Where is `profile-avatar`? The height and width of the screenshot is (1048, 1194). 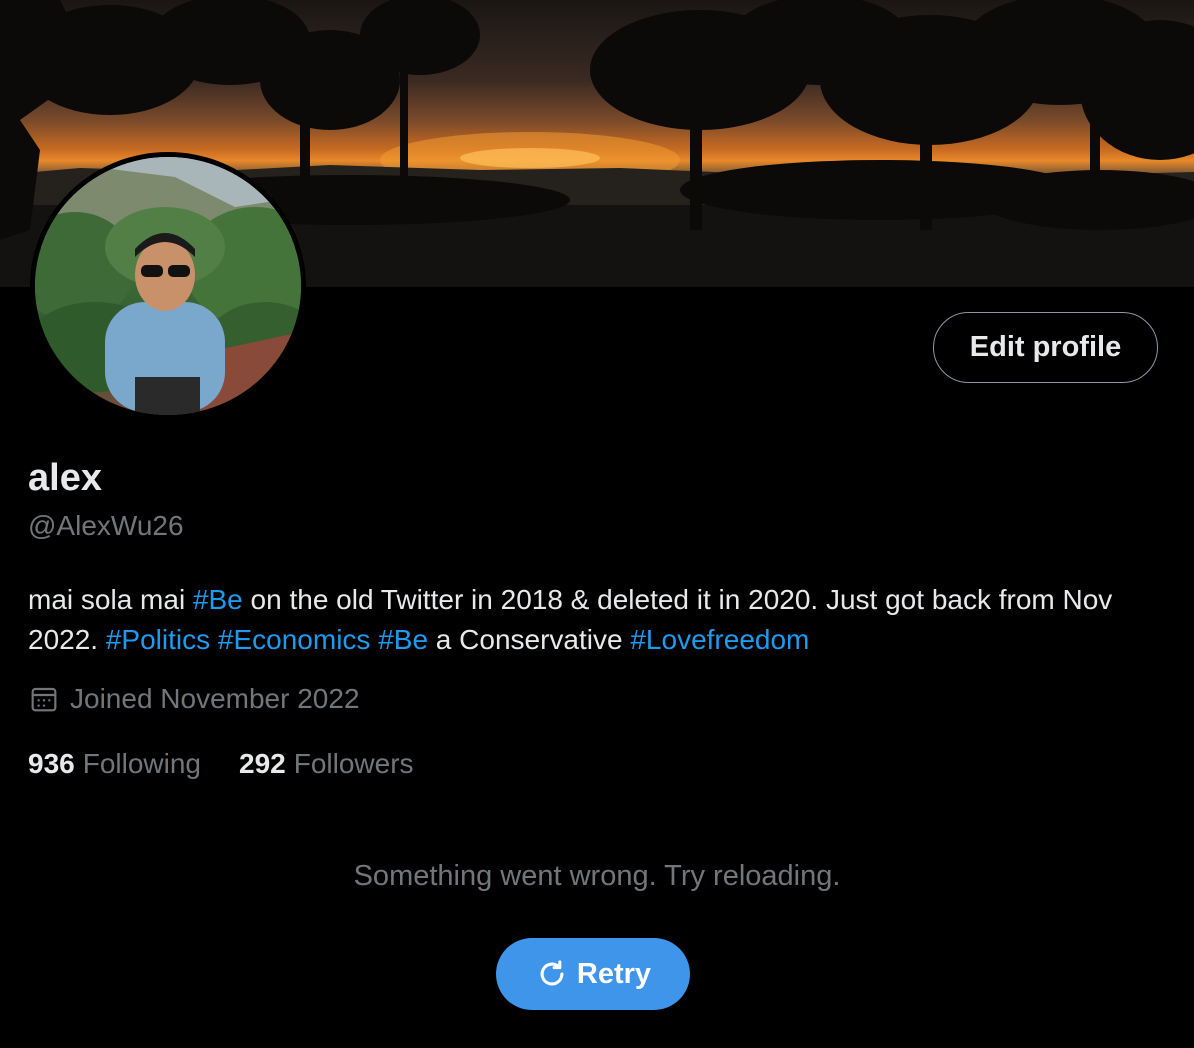 profile-avatar is located at coordinates (168, 286).